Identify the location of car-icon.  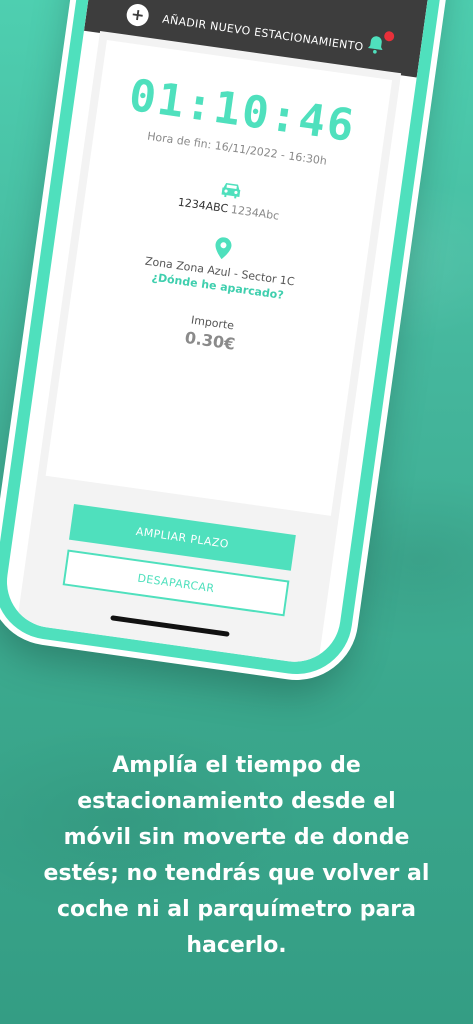
(231, 191).